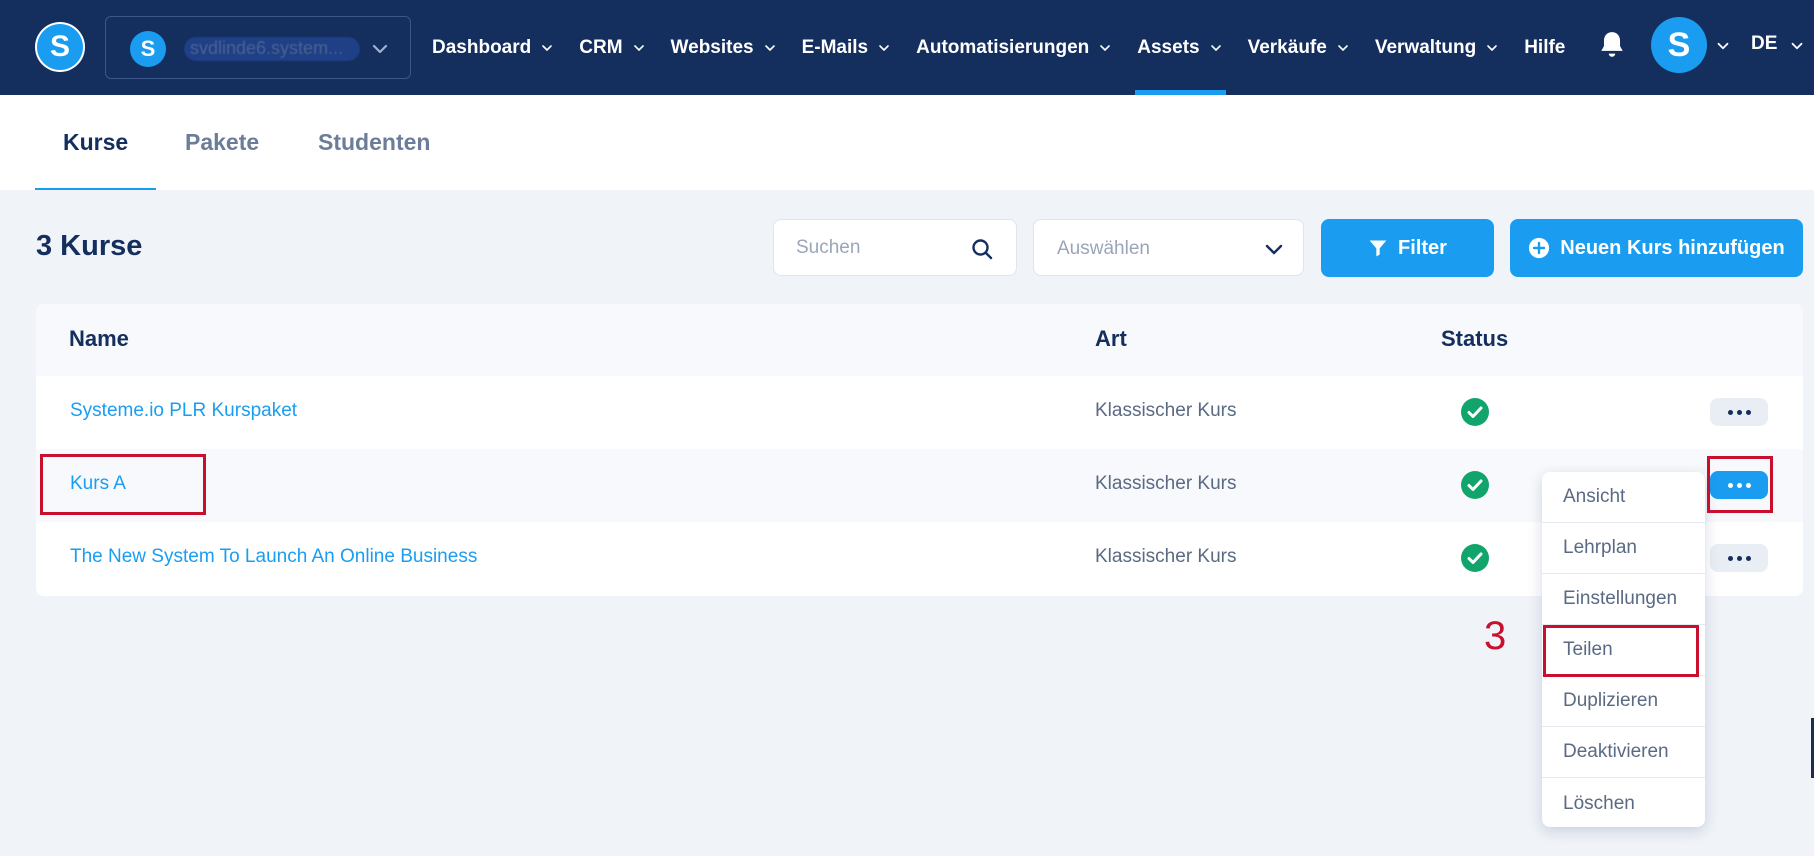 This screenshot has width=1814, height=856. I want to click on bell-icon, so click(1612, 45).